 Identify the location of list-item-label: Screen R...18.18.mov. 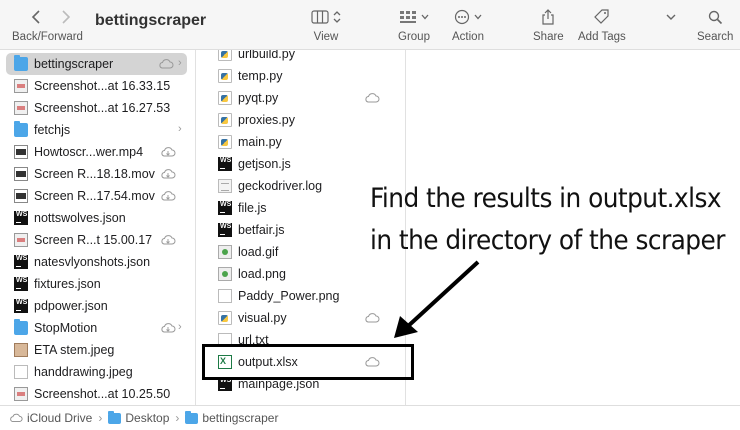
(94, 174).